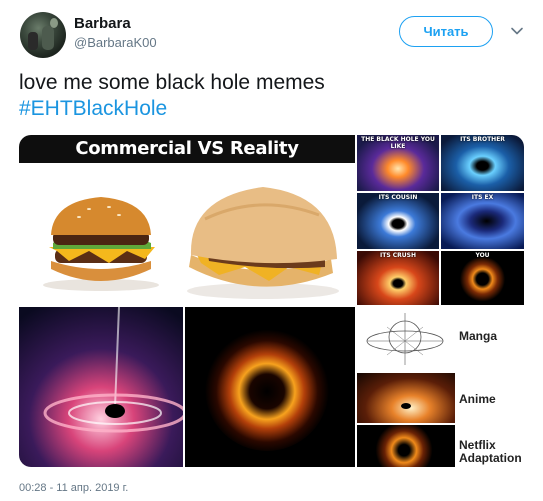 Image resolution: width=543 pixels, height=501 pixels. Describe the element at coordinates (482, 197) in the screenshot. I see `grid-label: ITS EX` at that location.